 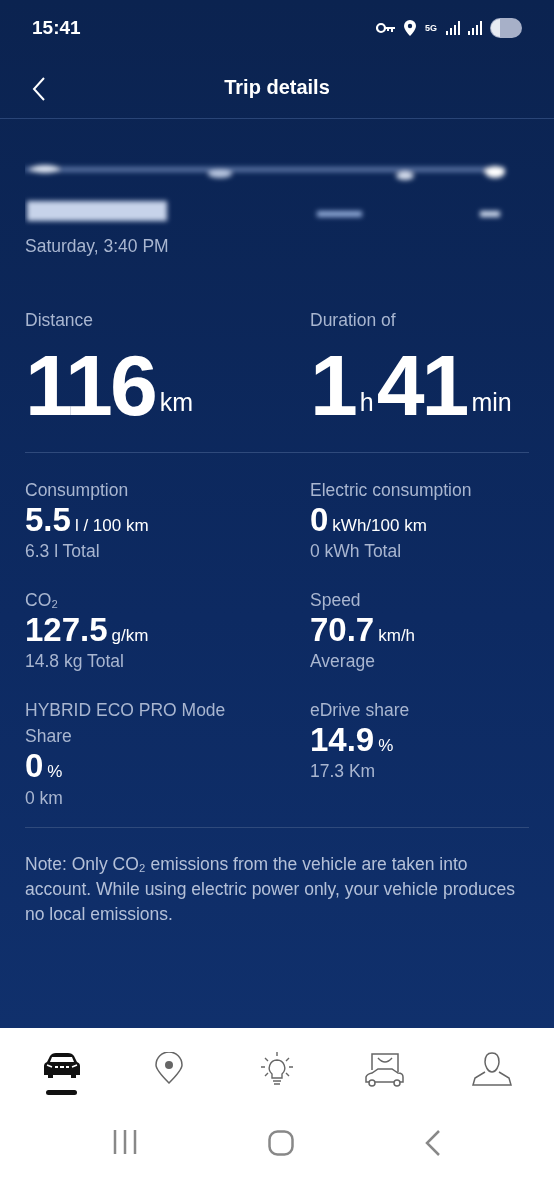 What do you see at coordinates (169, 1068) in the screenshot?
I see `location-pin-icon` at bounding box center [169, 1068].